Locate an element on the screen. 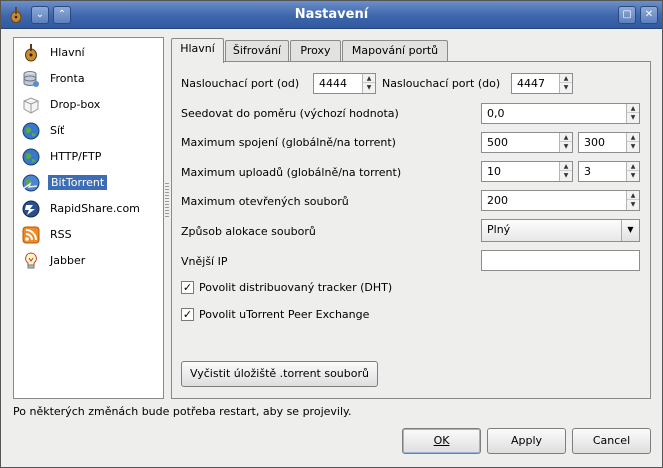 Image resolution: width=663 pixels, height=468 pixels. max-connections-label: Maximum spojení (globálně/na torrent) is located at coordinates (288, 142).